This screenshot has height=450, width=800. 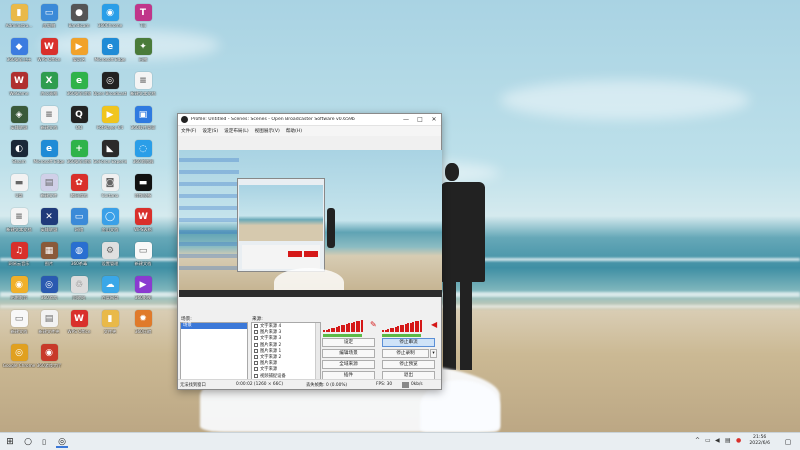 What do you see at coordinates (143, 292) in the screenshot?
I see `desktop-icon: ▶ 360影视` at bounding box center [143, 292].